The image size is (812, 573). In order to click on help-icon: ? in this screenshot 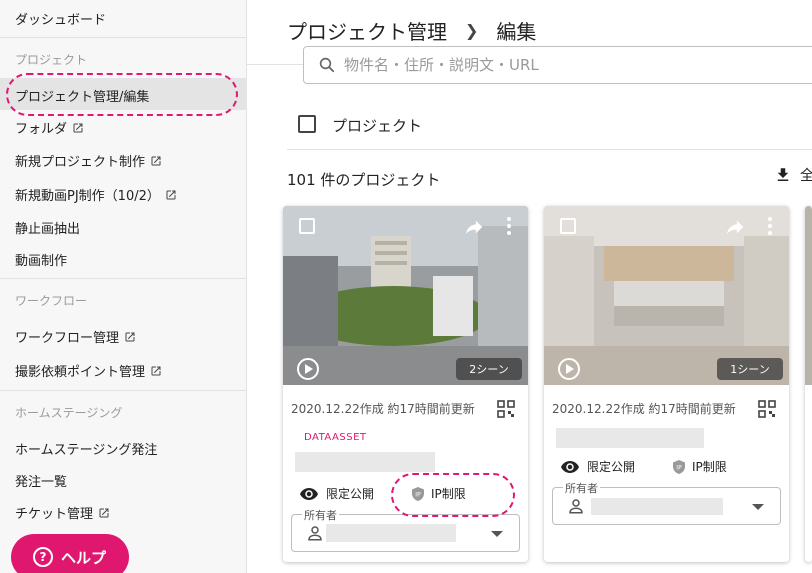, I will do `click(43, 557)`.